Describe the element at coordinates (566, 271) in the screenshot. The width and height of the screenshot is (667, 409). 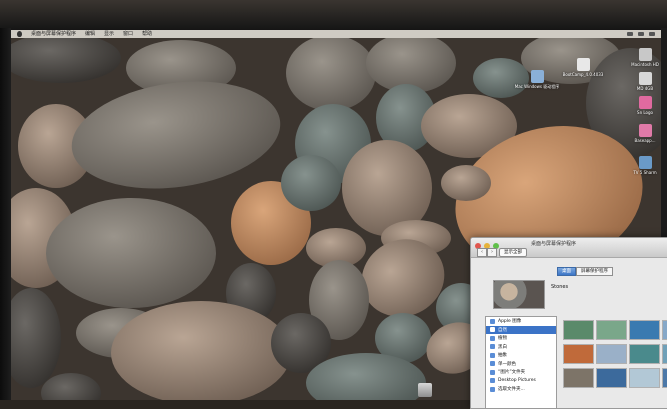
I see `tab-desktop: 桌面` at that location.